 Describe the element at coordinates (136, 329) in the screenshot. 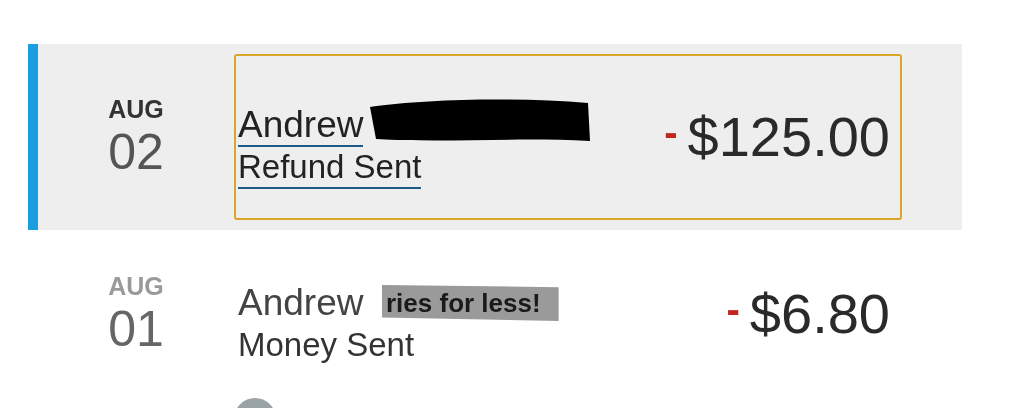

I see `date-day: 01` at that location.